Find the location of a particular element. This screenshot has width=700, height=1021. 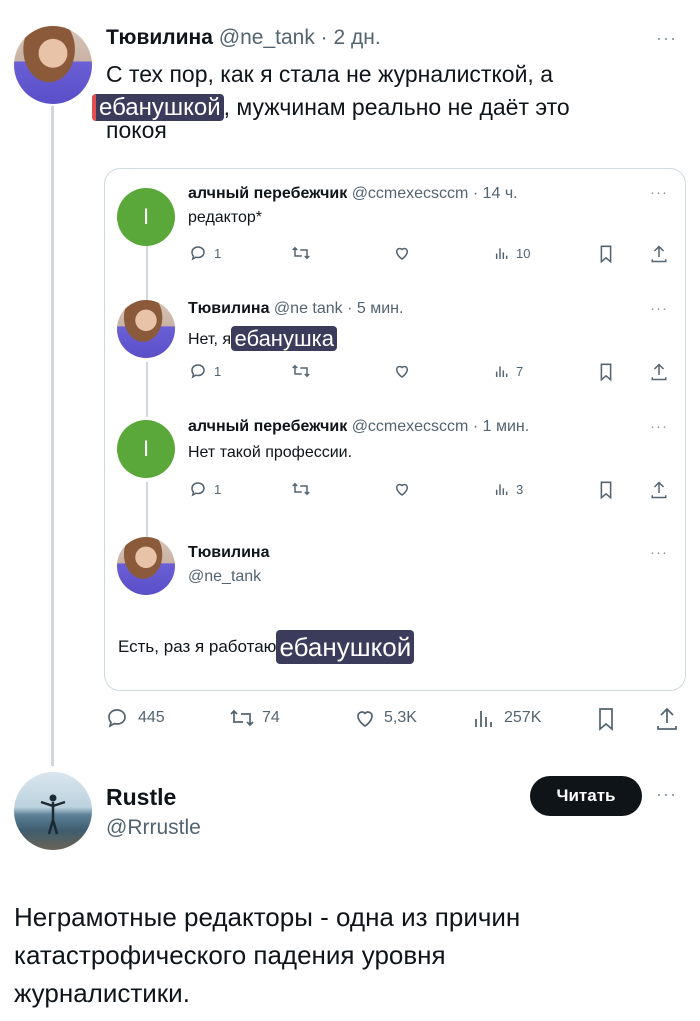

views-count: 257K is located at coordinates (523, 717).